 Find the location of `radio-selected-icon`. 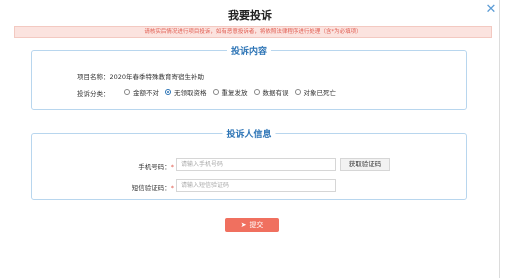

radio-selected-icon is located at coordinates (168, 92).